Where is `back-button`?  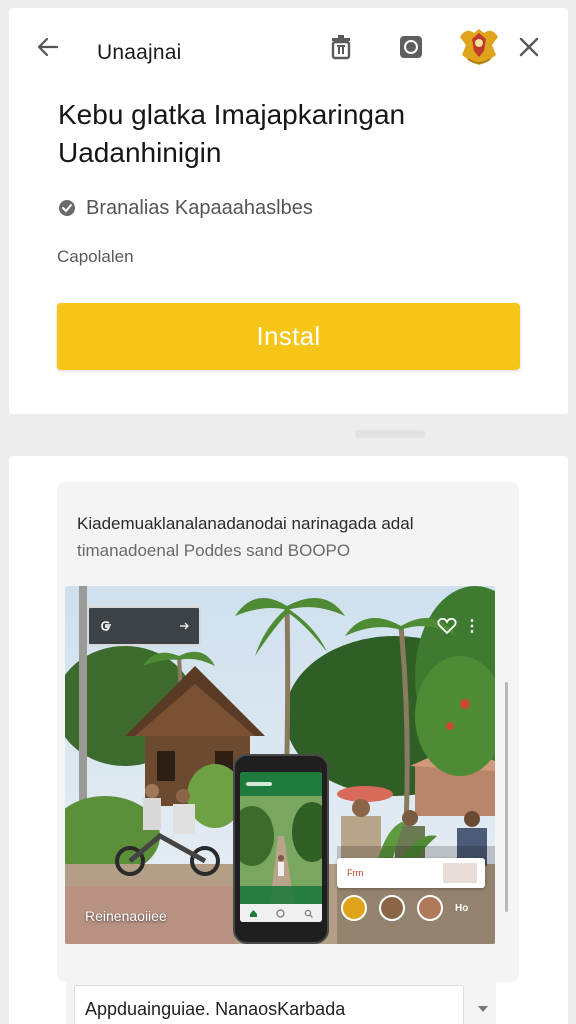 back-button is located at coordinates (48, 47).